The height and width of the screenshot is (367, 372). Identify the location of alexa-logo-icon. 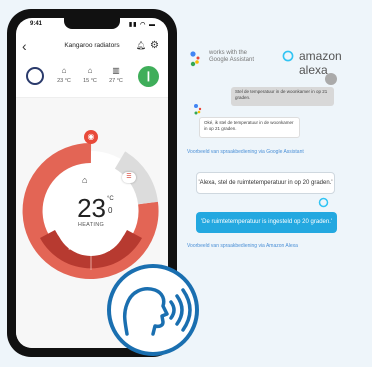
(288, 56).